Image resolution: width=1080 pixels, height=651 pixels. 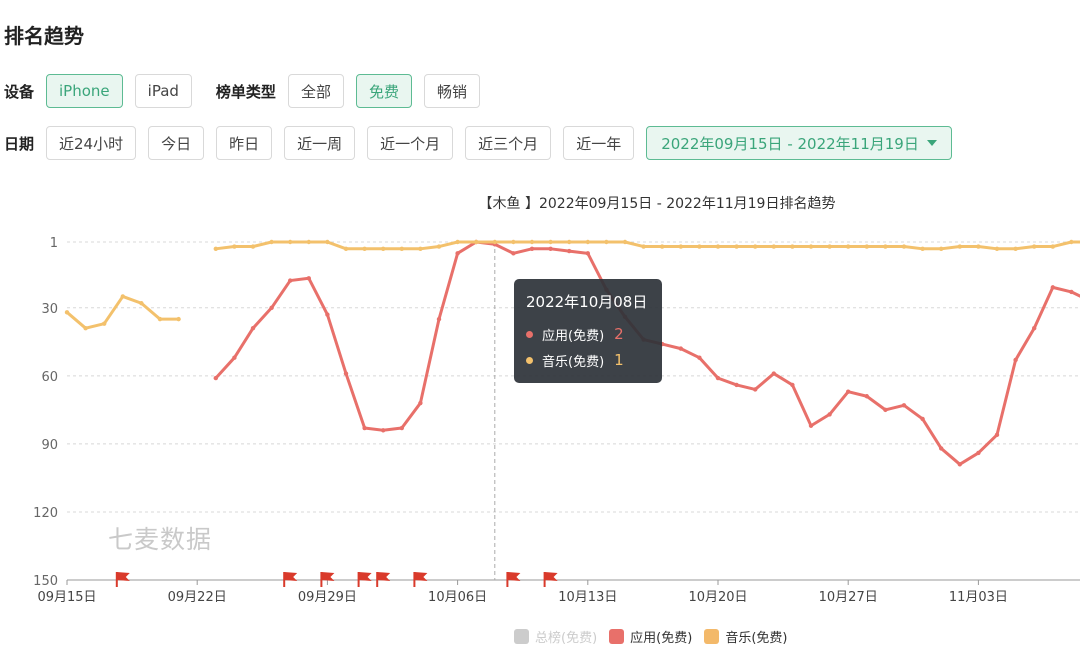 I want to click on legend-label: 音乐(免费), so click(x=756, y=638).